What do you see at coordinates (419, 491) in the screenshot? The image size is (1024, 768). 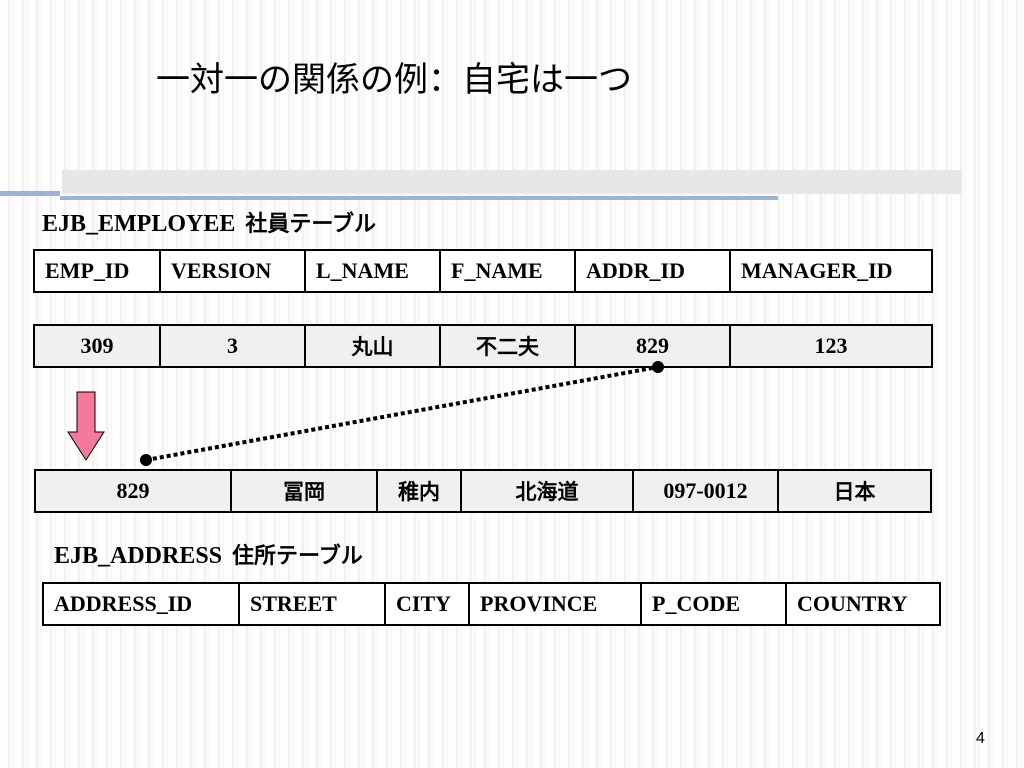 I see `address-cell-city: 稚内` at bounding box center [419, 491].